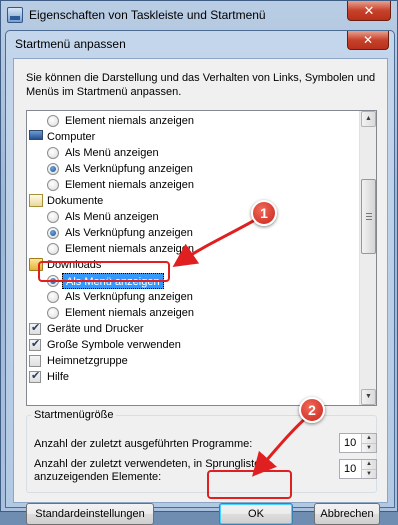 This screenshot has height=525, width=398. Describe the element at coordinates (217, 241) in the screenshot. I see `arrow-to-downloads-menu` at that location.